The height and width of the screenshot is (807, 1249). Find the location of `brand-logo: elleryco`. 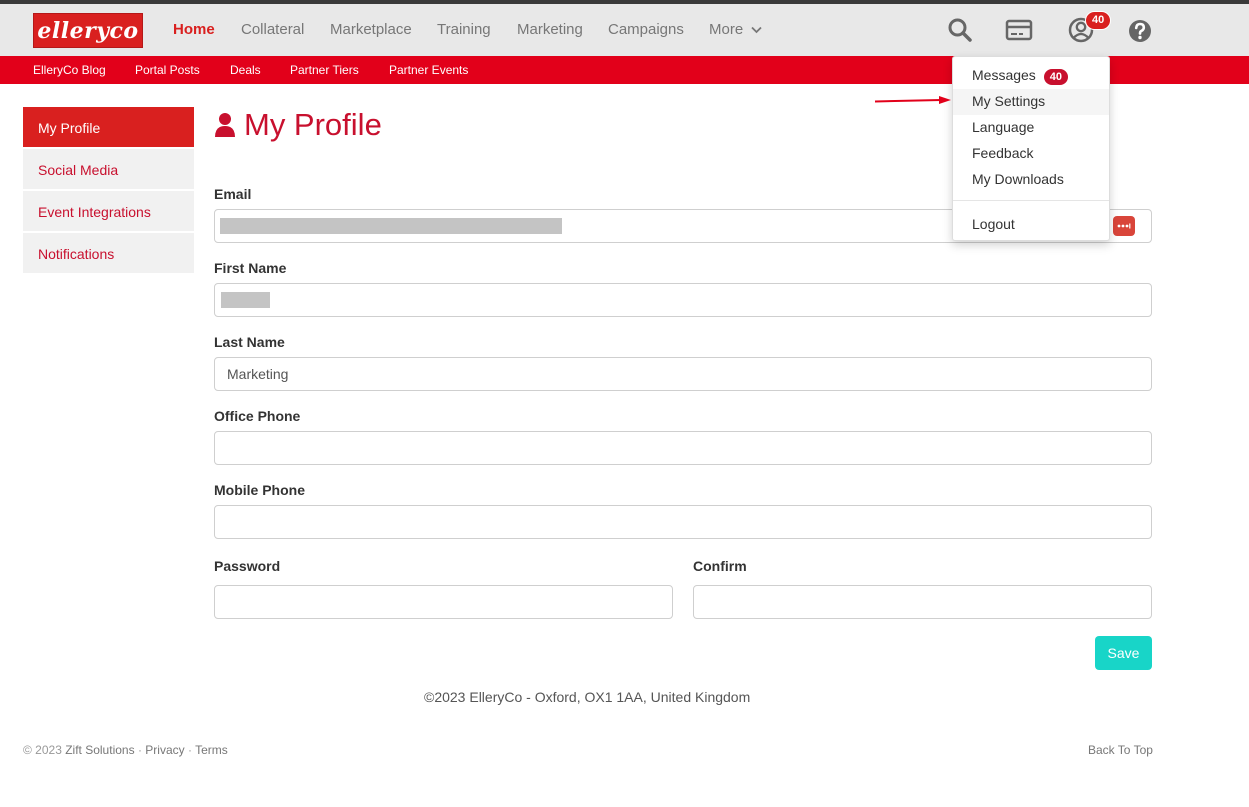

brand-logo: elleryco is located at coordinates (88, 30).